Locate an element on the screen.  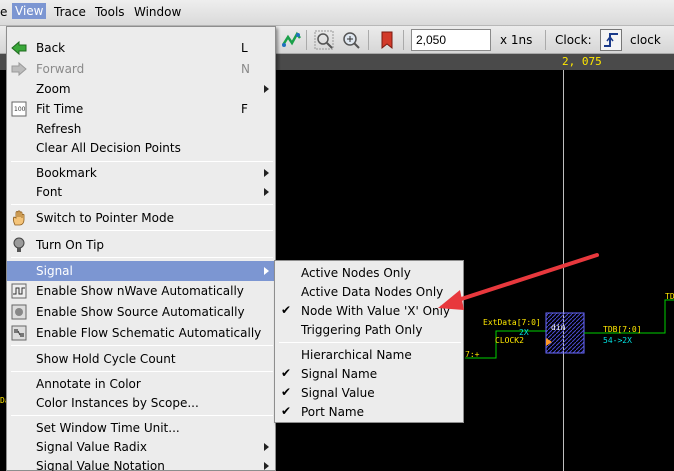
menu-window: Window is located at coordinates (157, 12).